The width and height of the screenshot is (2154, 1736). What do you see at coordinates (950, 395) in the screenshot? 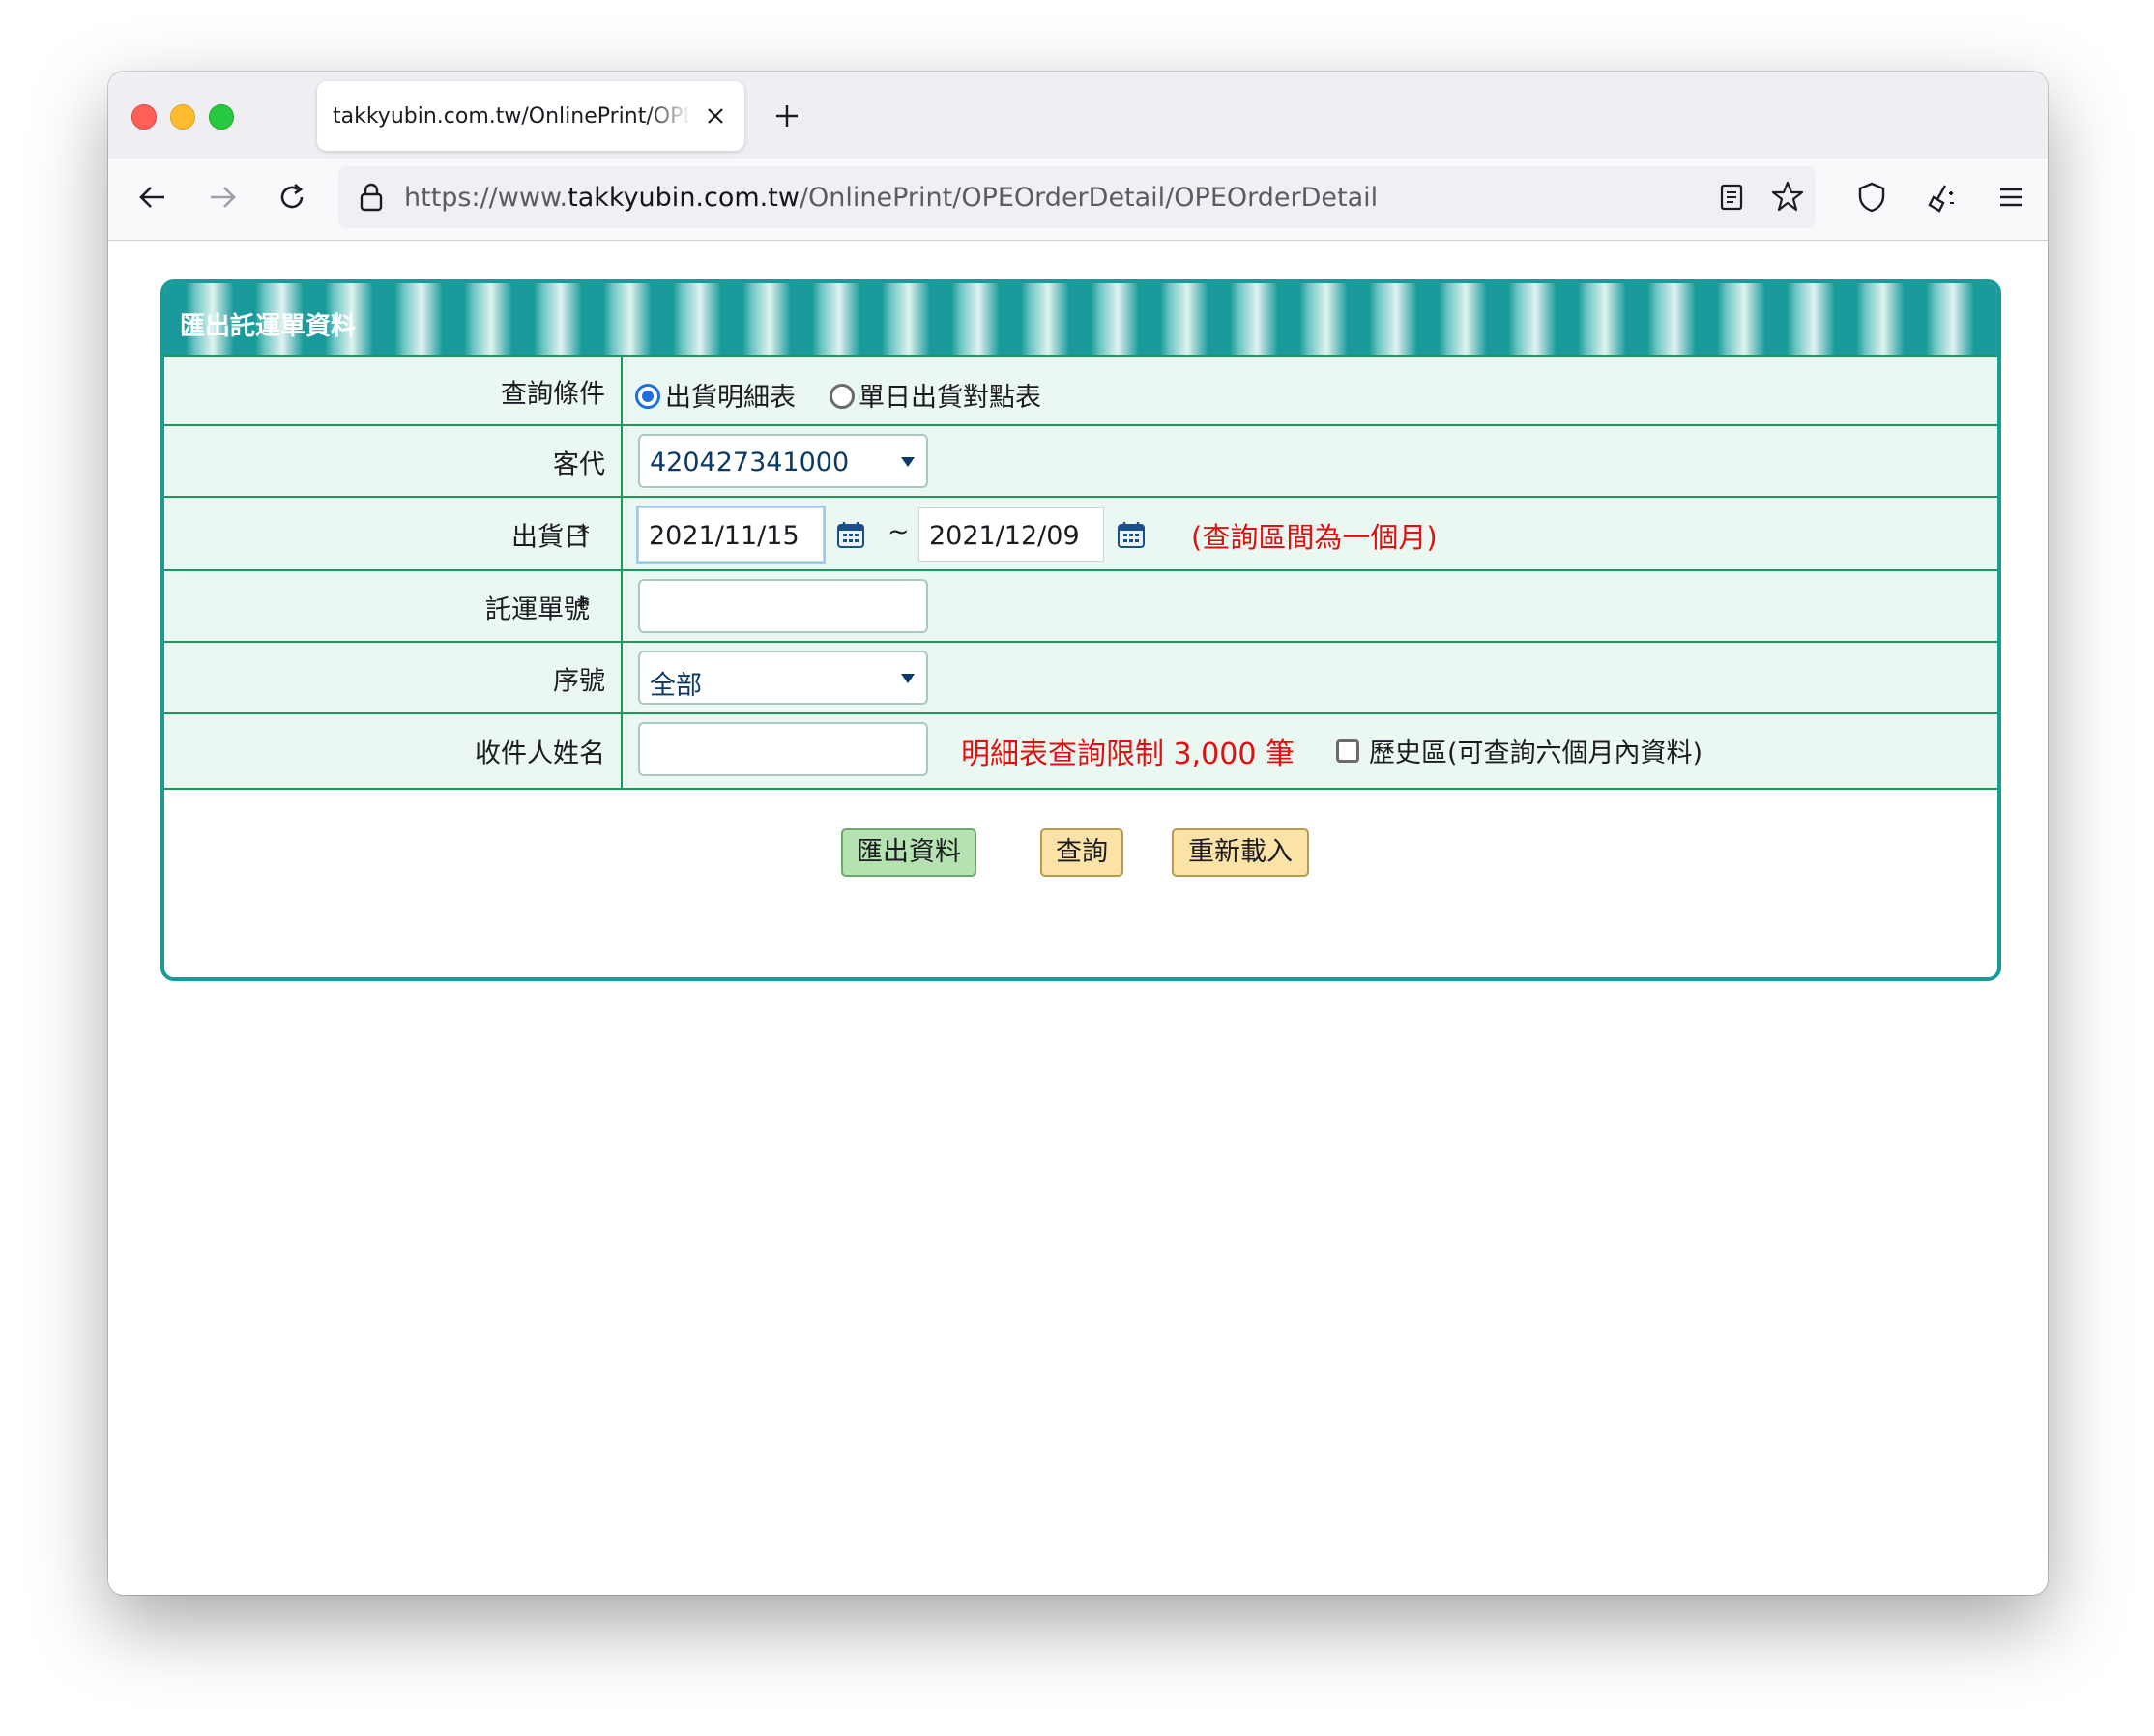
I see `radio-daily-check-report-label: 單日出貨對點表` at bounding box center [950, 395].